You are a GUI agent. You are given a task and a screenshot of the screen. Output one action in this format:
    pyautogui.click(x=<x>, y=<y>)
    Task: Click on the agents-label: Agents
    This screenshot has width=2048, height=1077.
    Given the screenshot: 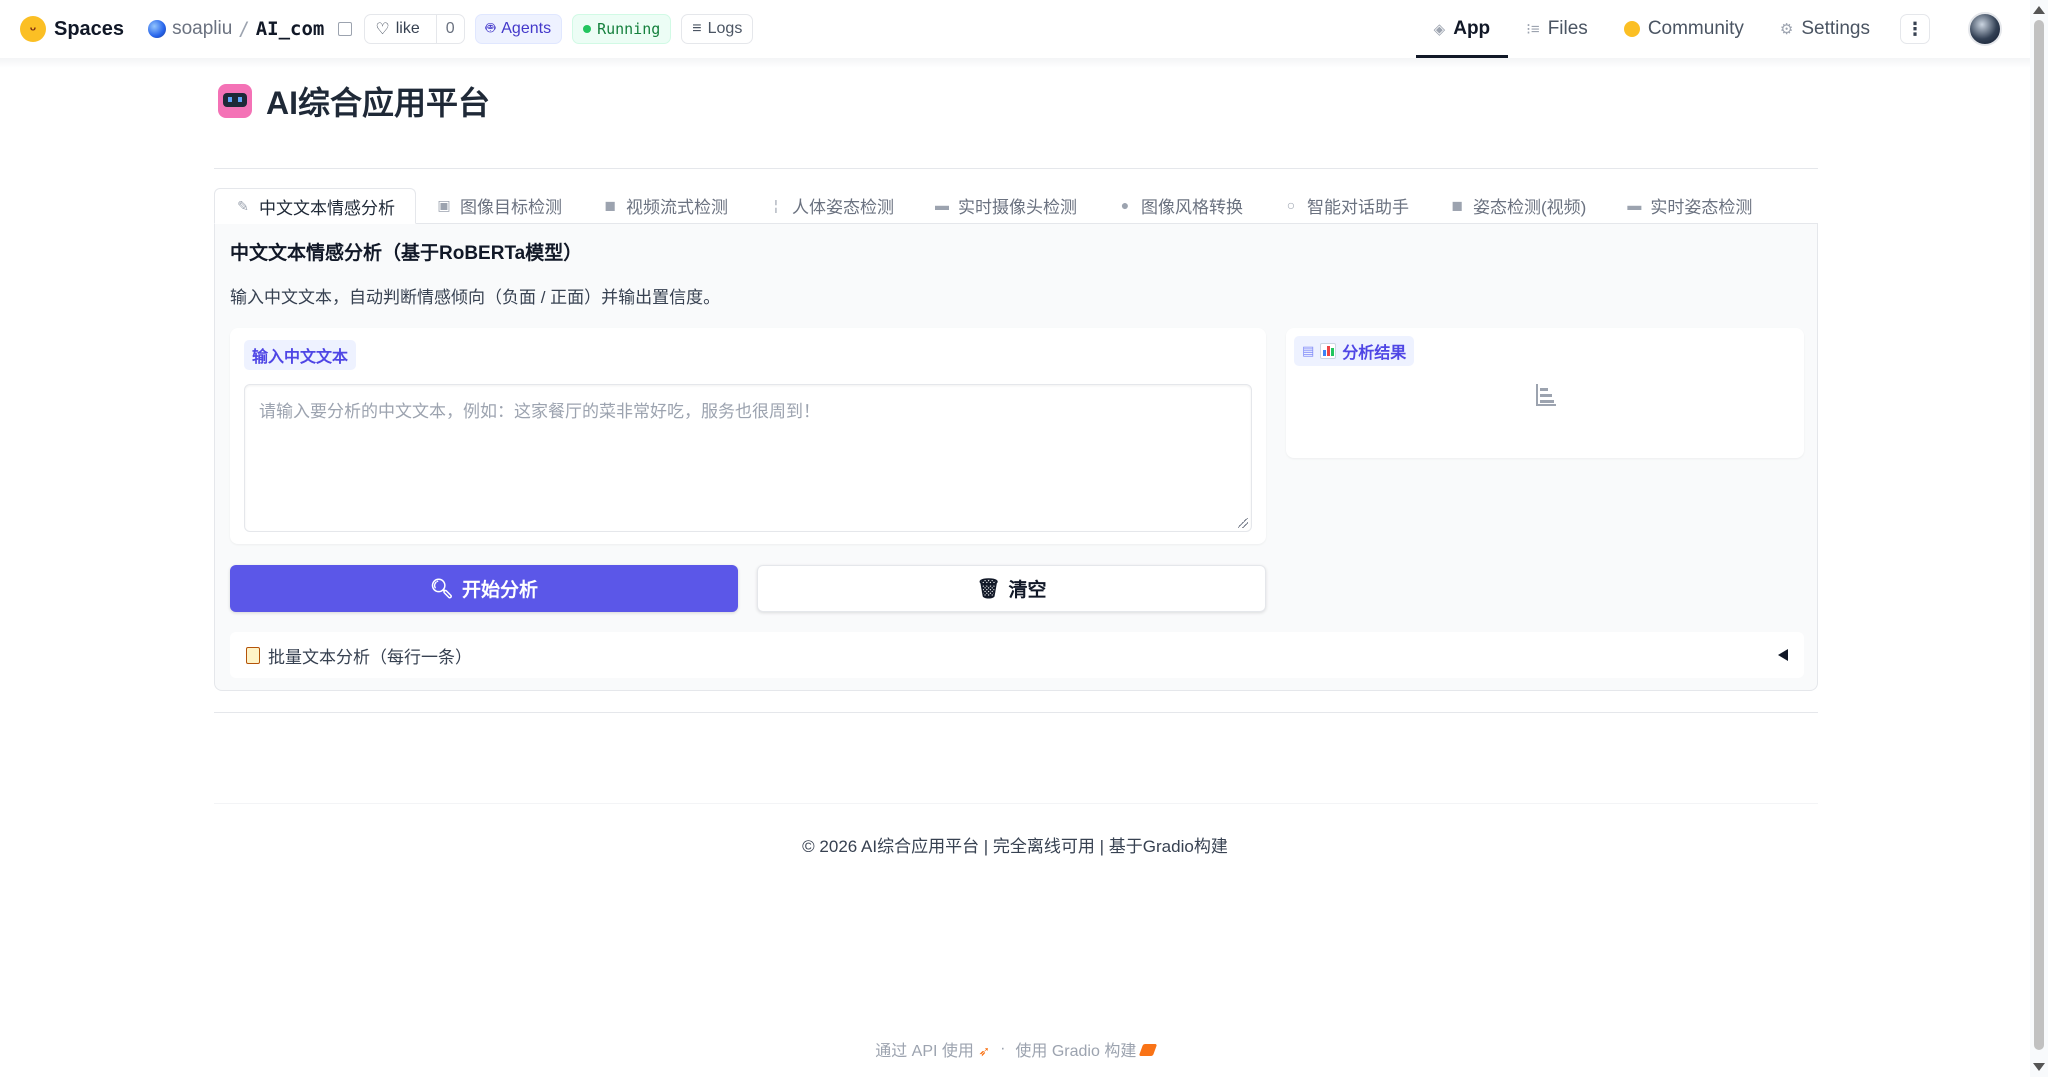 What is the action you would take?
    pyautogui.click(x=526, y=28)
    